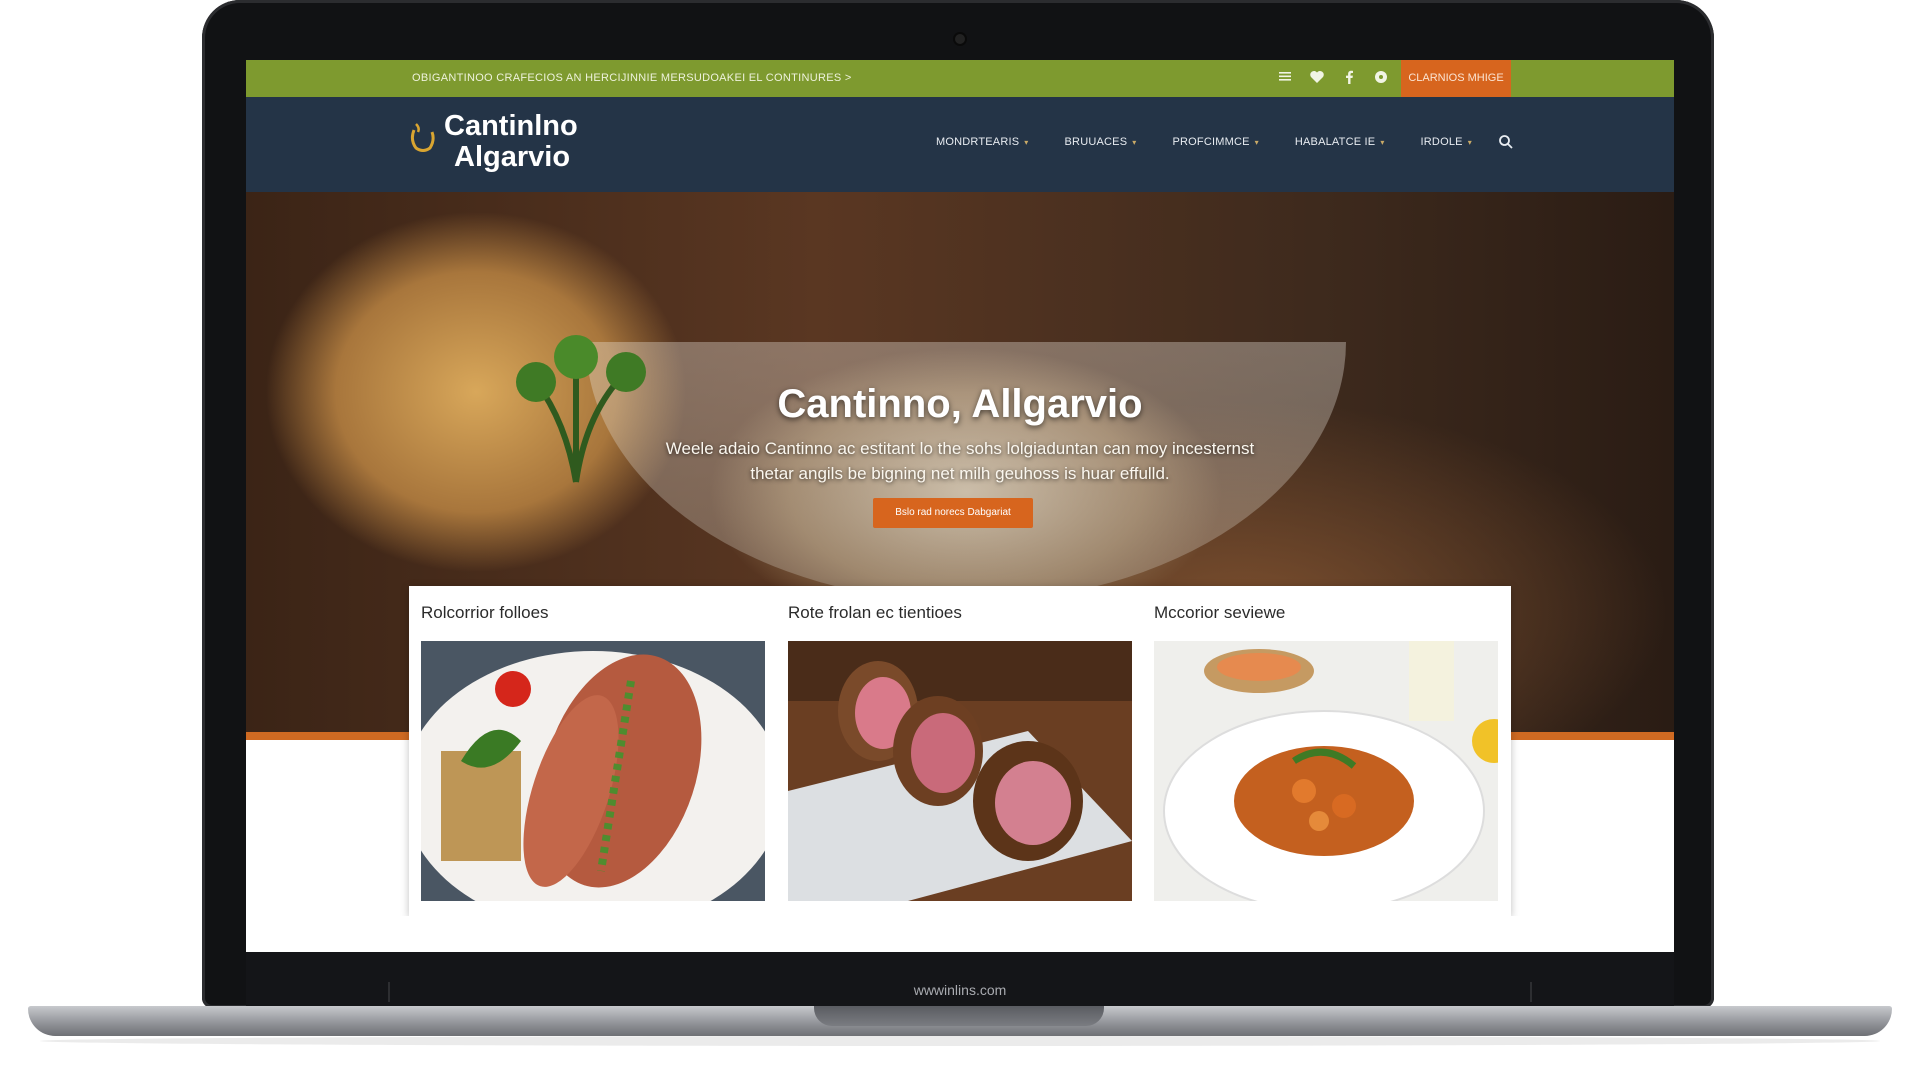 The image size is (1920, 1080). I want to click on header-cta-button: CLARNIOS MHIGE, so click(1456, 78).